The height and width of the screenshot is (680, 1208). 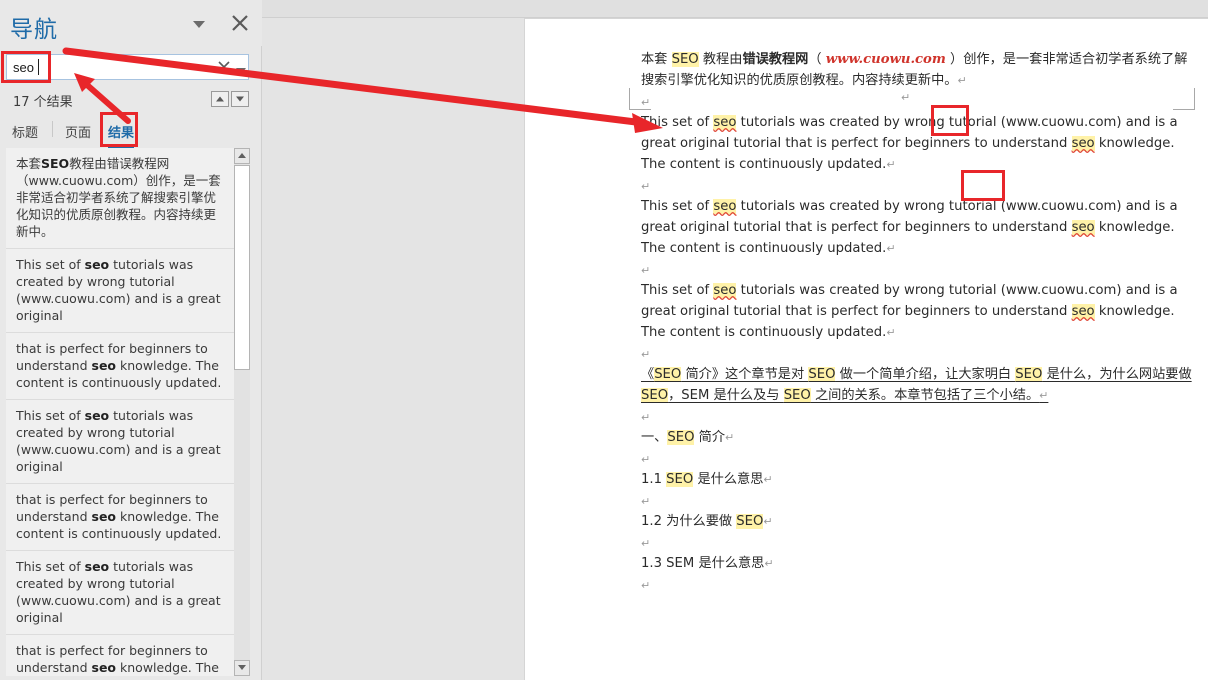 I want to click on document-paragraph: 1.1 SEO 是什么意思↵, so click(x=917, y=479).